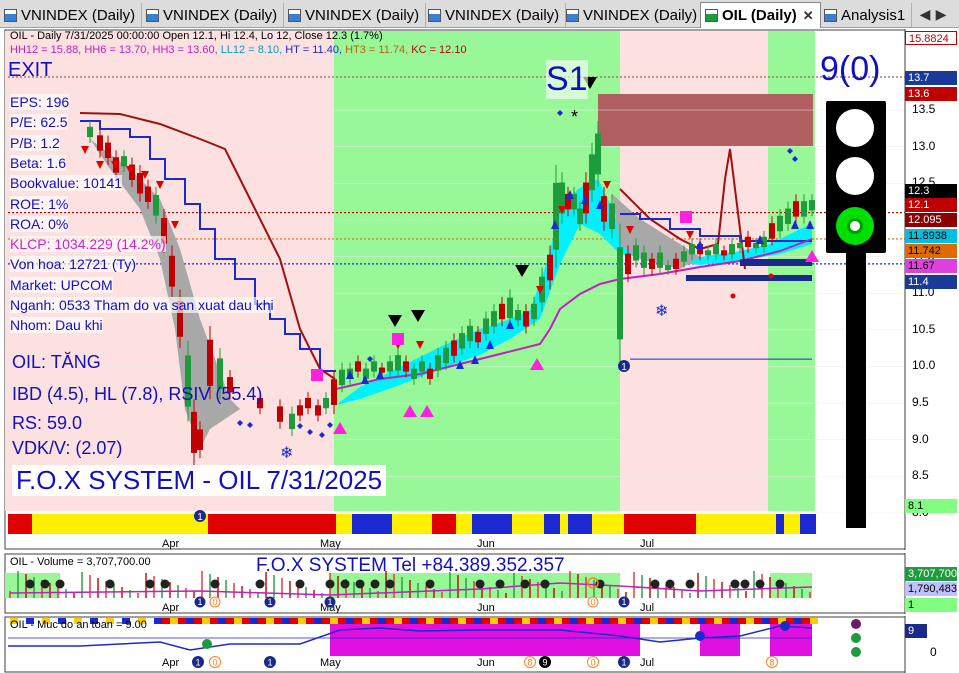 This screenshot has height=673, width=959. Describe the element at coordinates (866, 15) in the screenshot. I see `tab-analysis1-6: Analysis1` at that location.